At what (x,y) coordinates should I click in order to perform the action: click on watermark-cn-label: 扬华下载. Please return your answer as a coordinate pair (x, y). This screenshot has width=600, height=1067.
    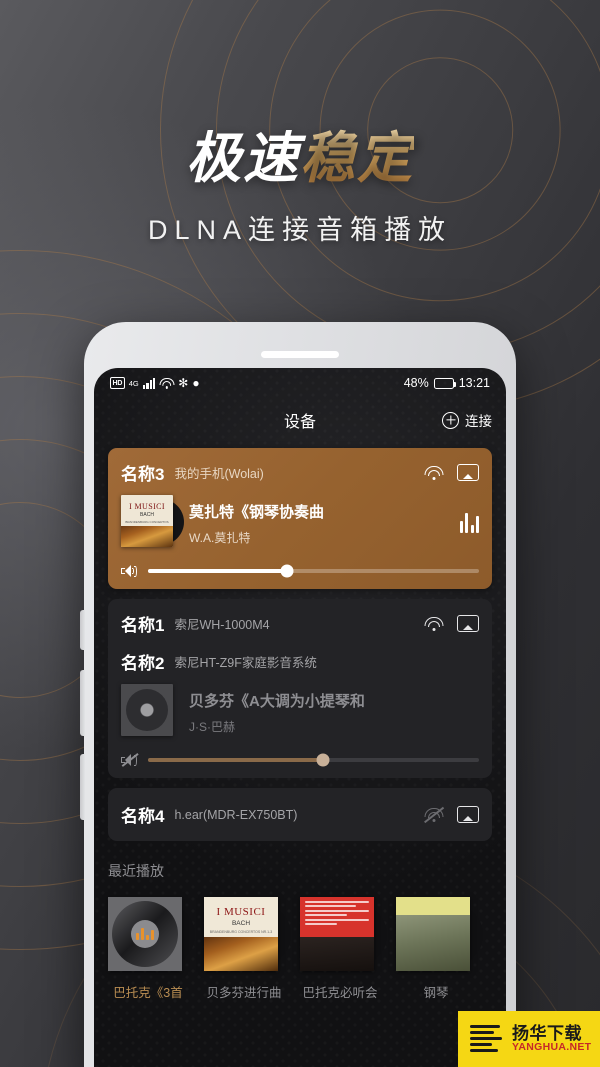
    Looking at the image, I should click on (547, 1033).